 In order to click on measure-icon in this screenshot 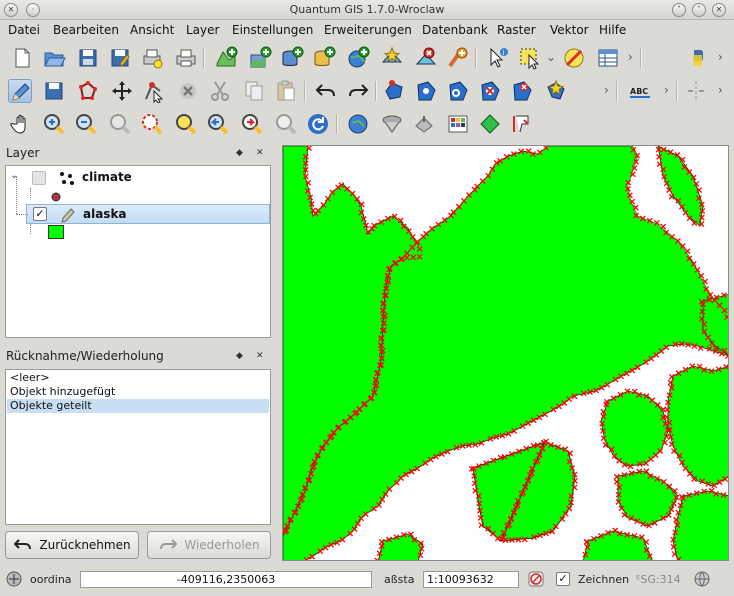, I will do `click(490, 124)`.